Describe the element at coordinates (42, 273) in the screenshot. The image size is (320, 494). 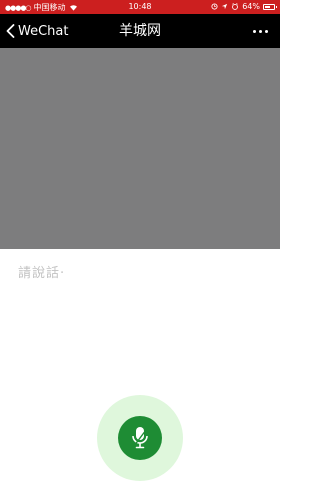
I see `speak-prompt: 請說話·` at that location.